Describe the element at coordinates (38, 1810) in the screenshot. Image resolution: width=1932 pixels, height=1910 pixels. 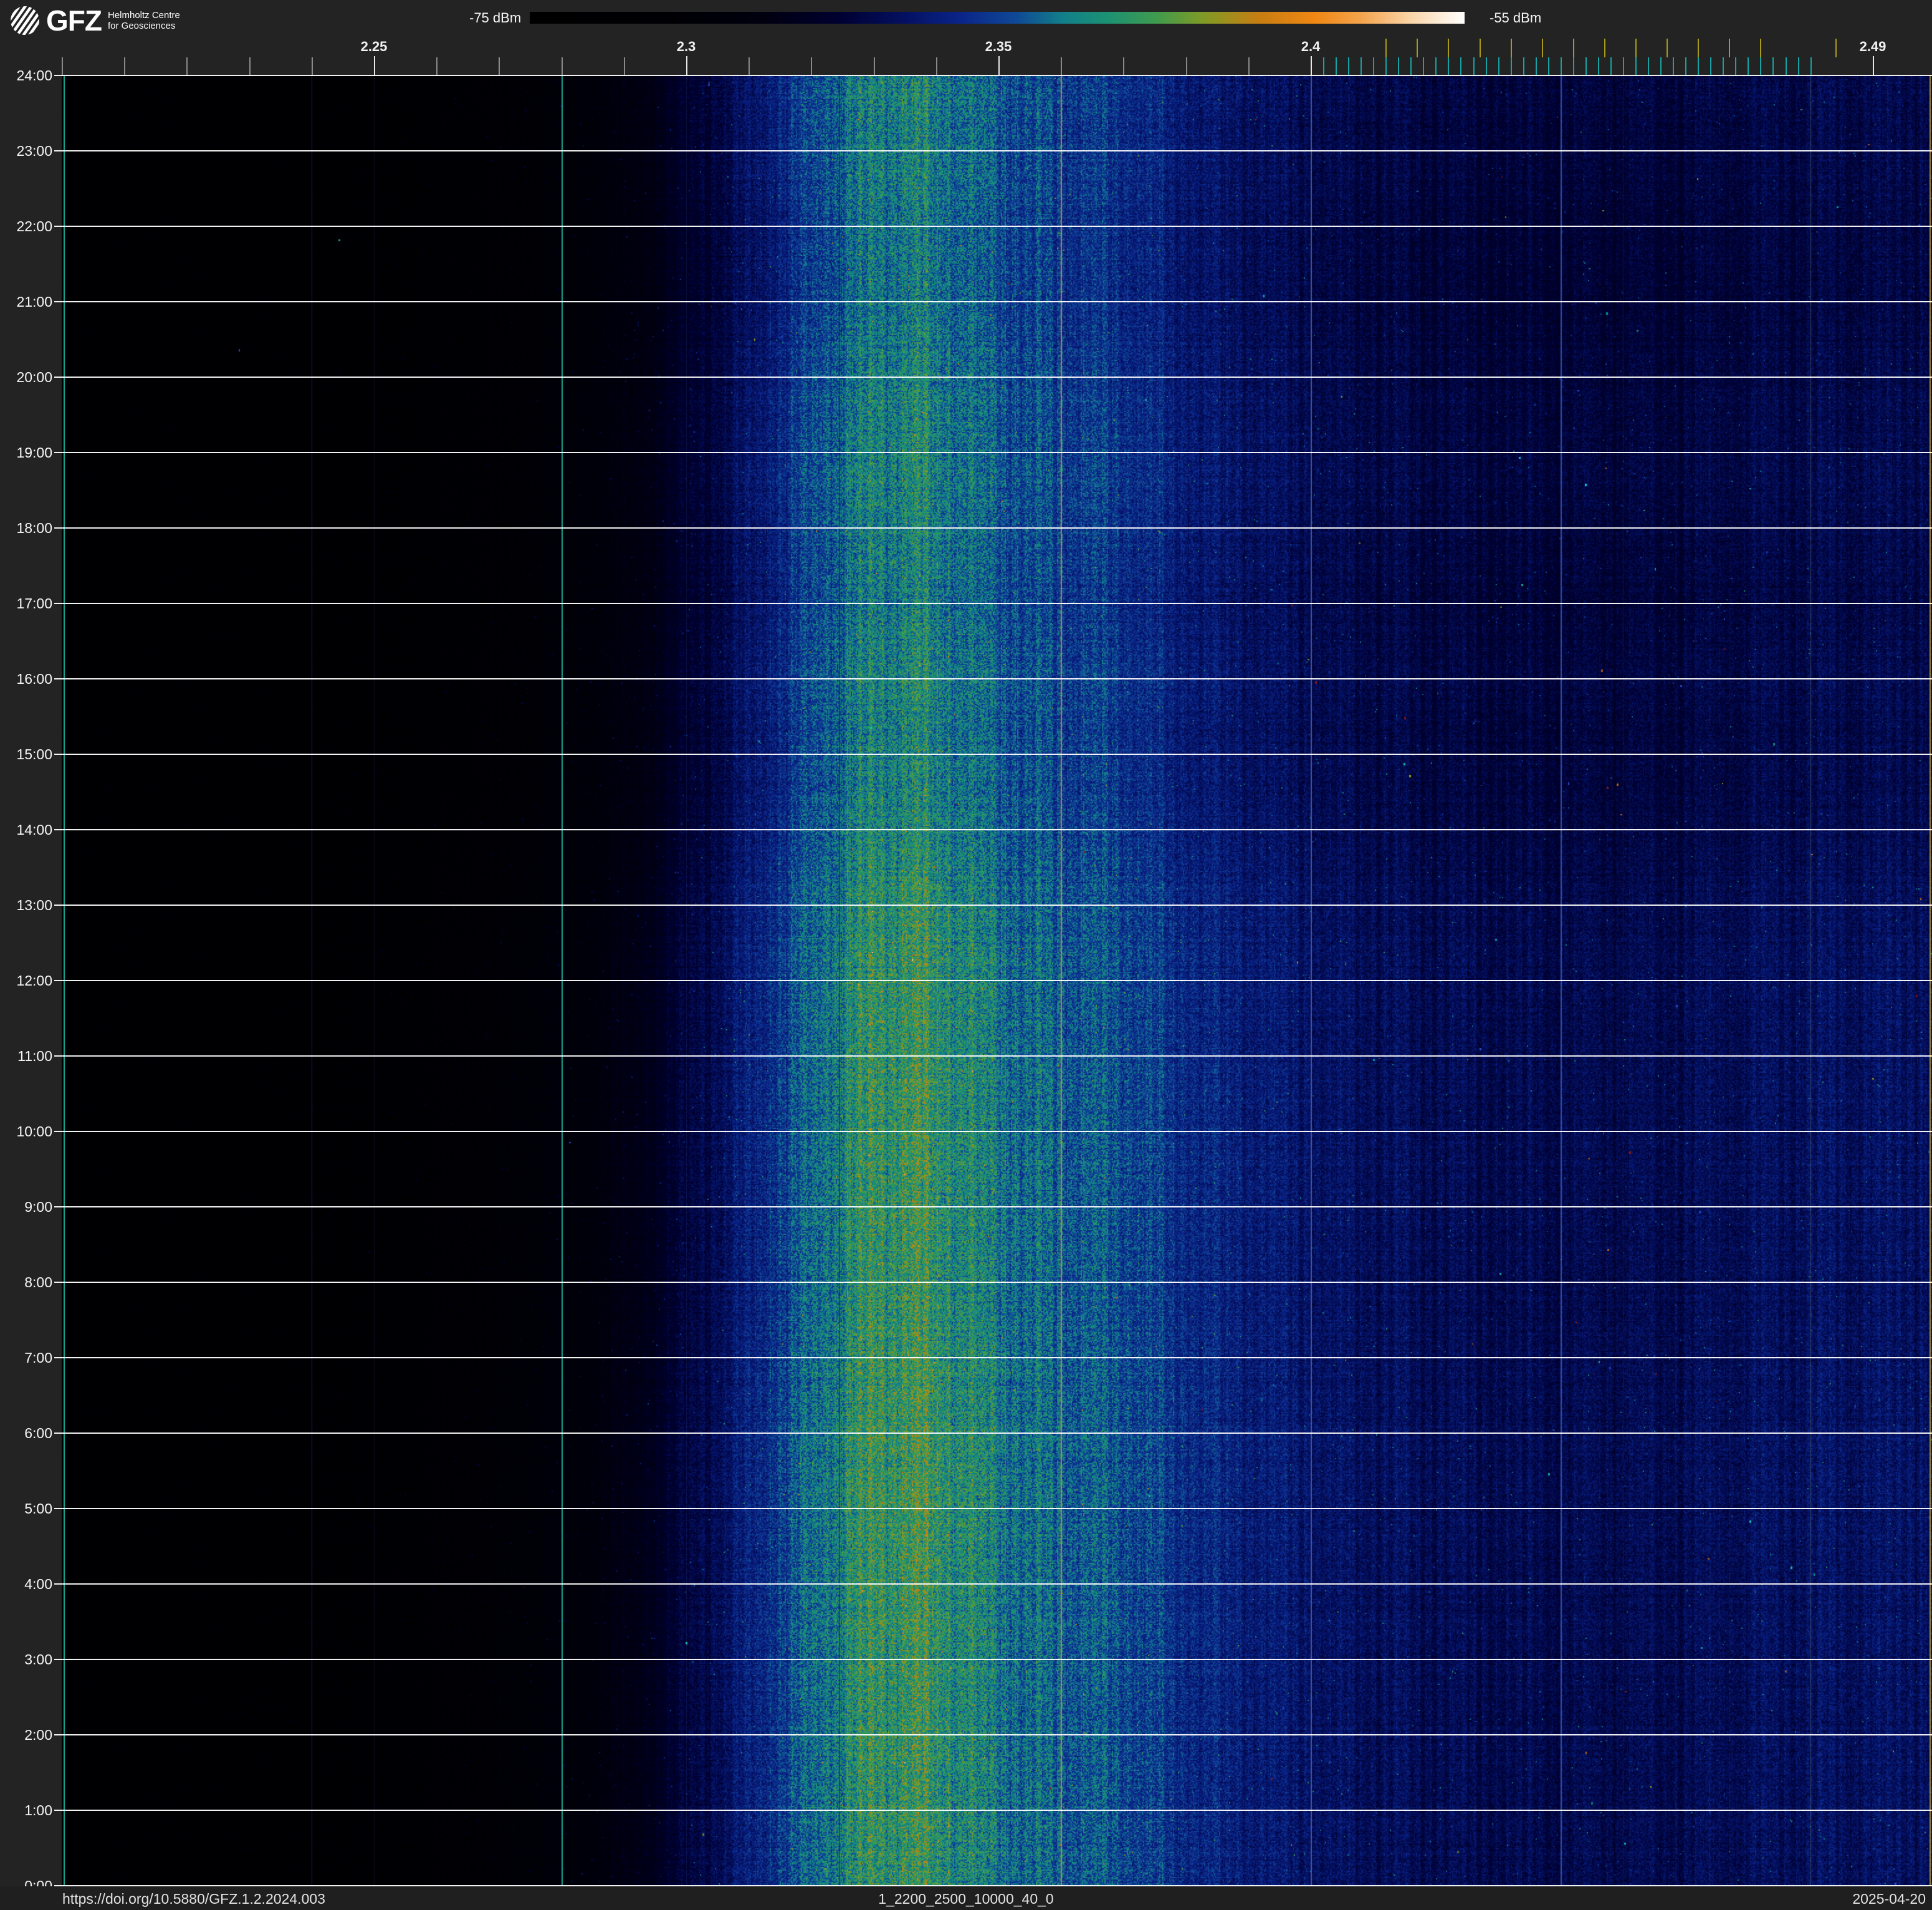
I see `hour-label: 1:00` at that location.